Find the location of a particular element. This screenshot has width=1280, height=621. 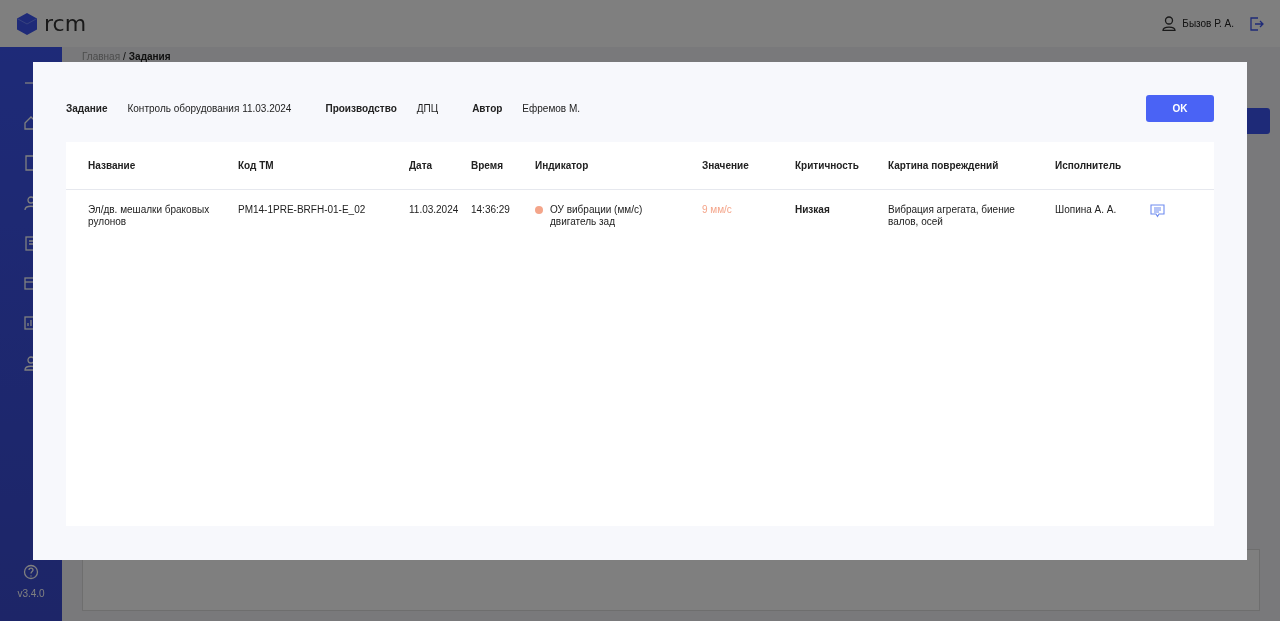

column-header: Код ТМ is located at coordinates (256, 165).